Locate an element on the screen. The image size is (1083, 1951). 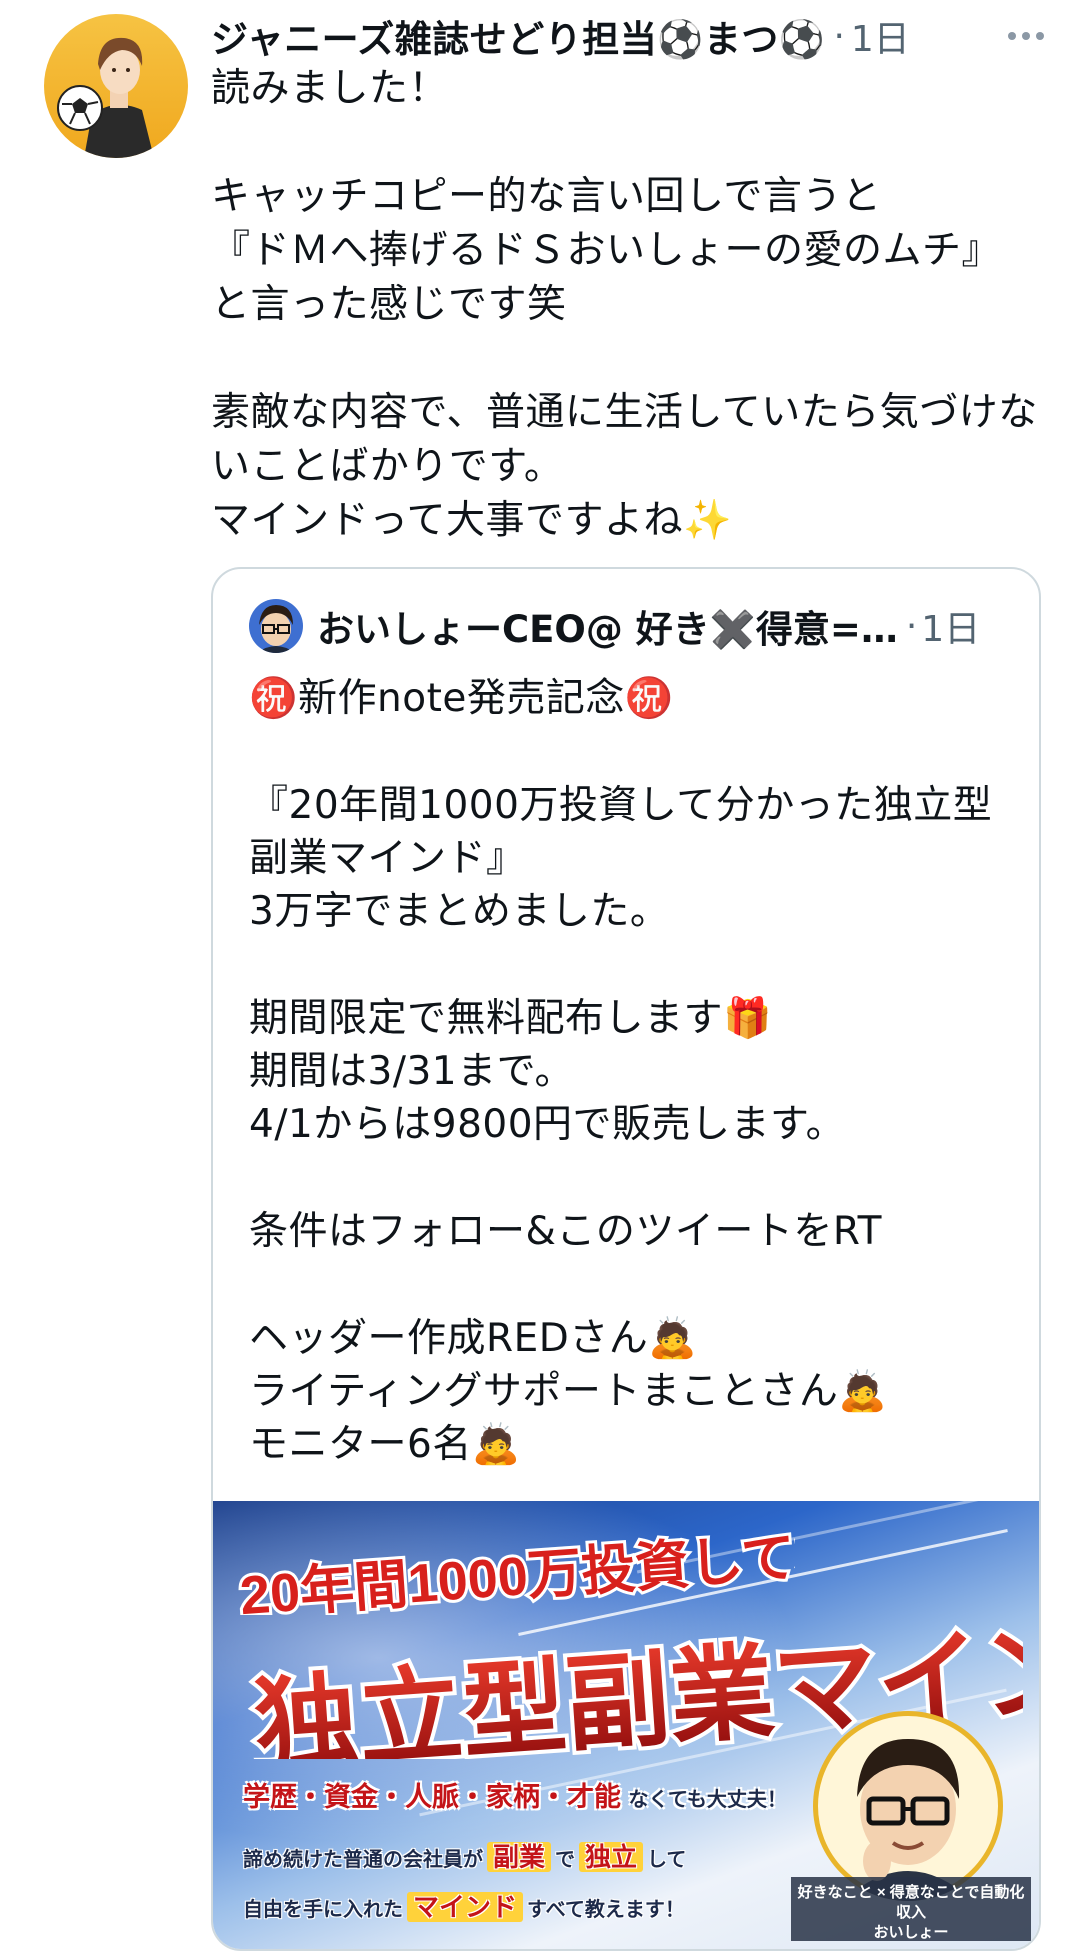
banner-caption: 好きなこと × 得意なことで自動化収入 おいしょー is located at coordinates (911, 1909).